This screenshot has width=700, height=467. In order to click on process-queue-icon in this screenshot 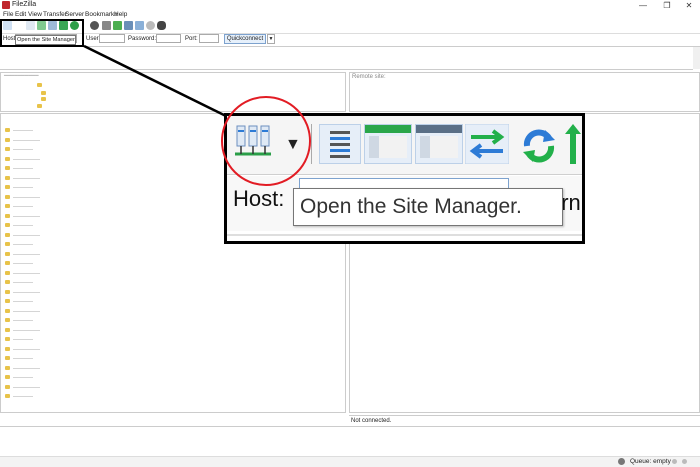, I will do `click(573, 145)`.